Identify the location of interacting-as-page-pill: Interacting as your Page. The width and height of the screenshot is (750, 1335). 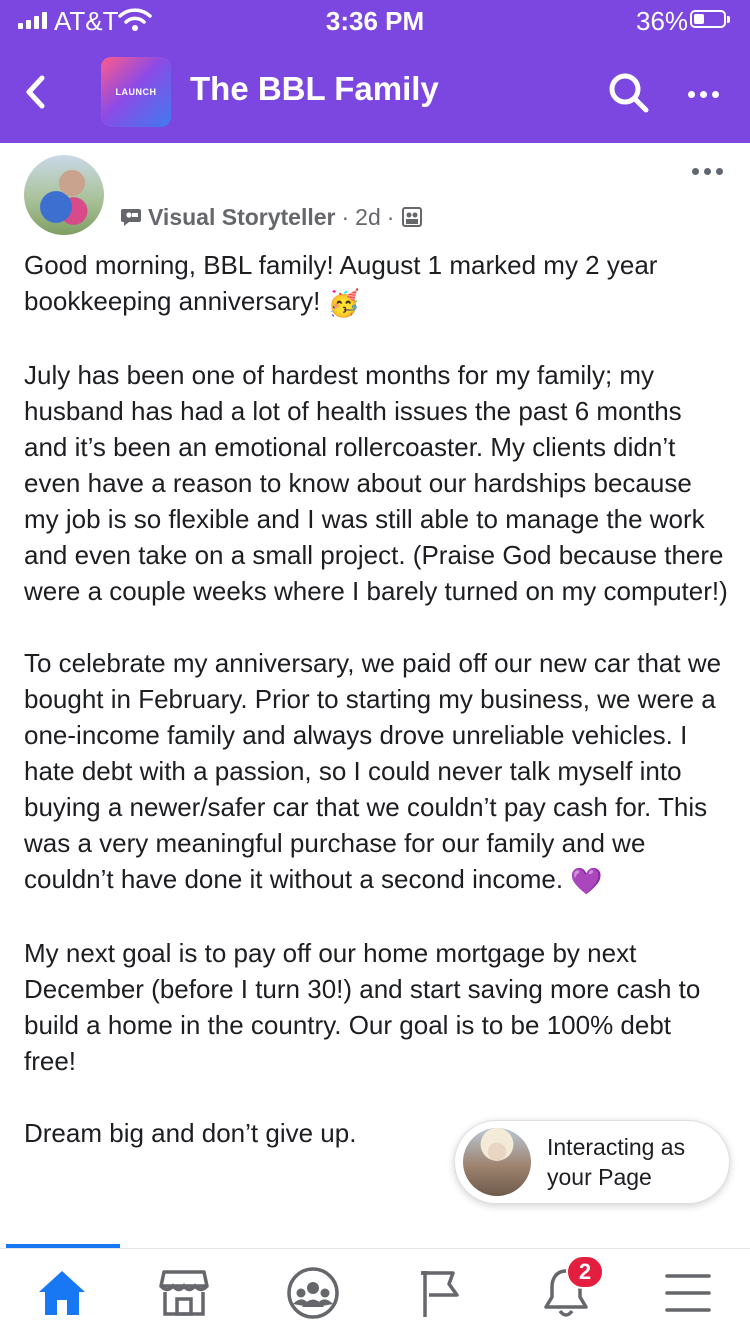
(592, 1162).